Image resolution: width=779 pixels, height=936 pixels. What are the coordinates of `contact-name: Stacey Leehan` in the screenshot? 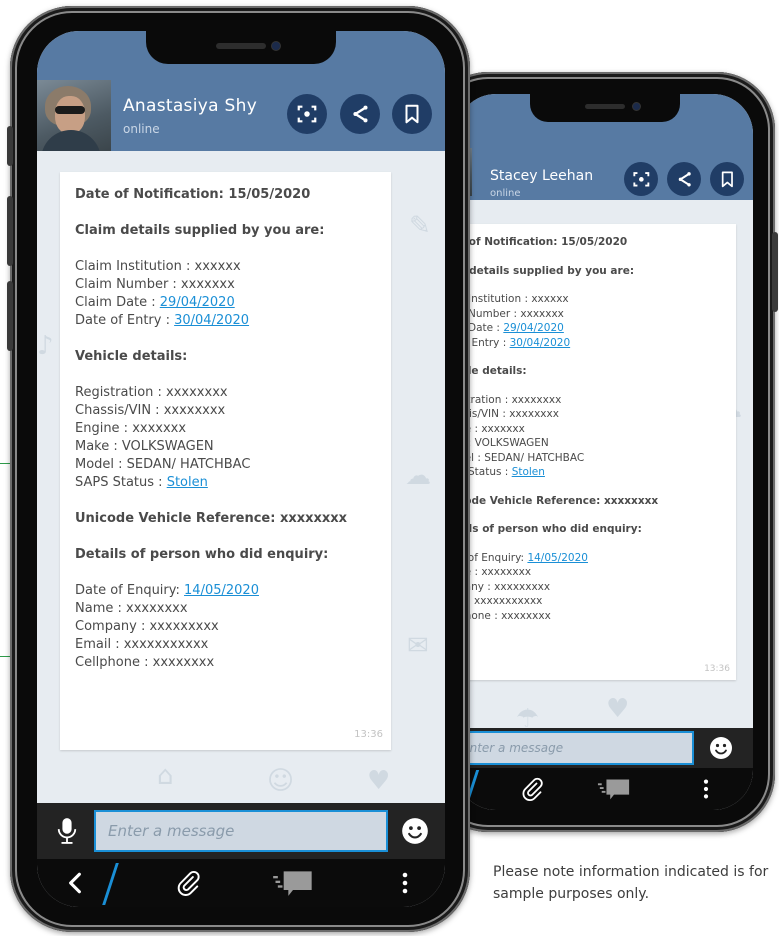 It's located at (542, 176).